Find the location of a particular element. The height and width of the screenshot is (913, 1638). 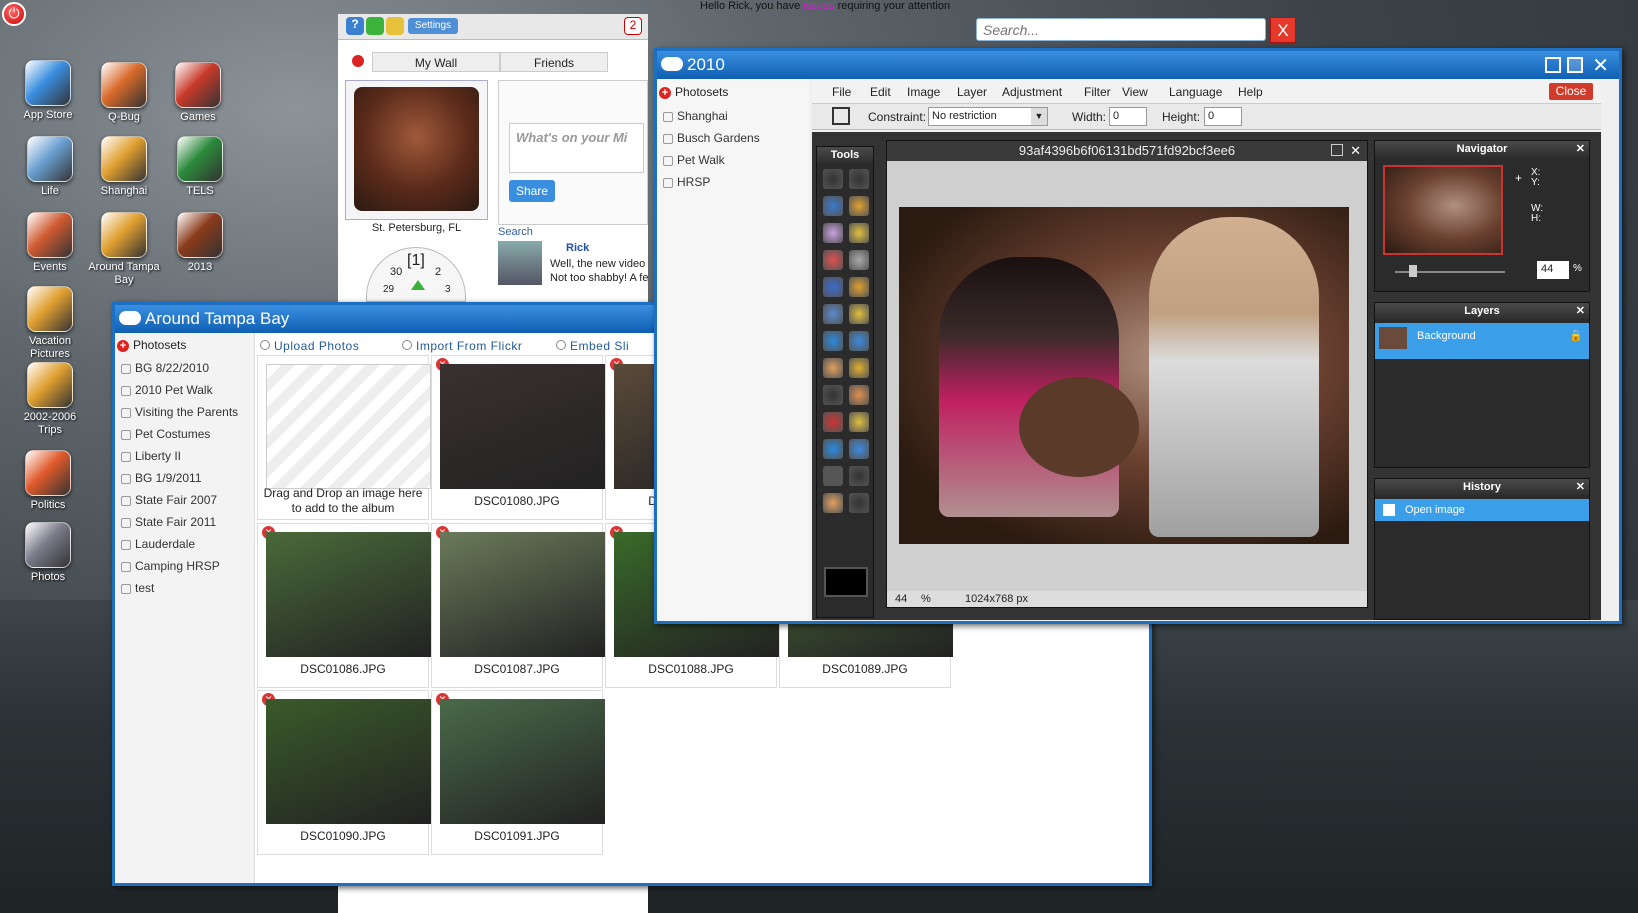

album-item: State Fair 2007 is located at coordinates (184, 500).